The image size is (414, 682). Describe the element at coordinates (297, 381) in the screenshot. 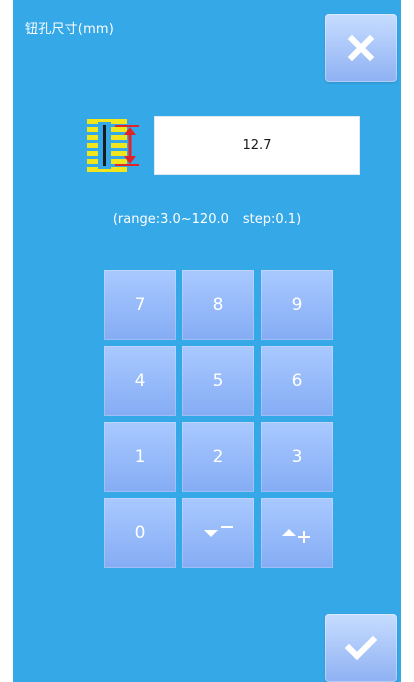

I see `key-6: 6` at that location.